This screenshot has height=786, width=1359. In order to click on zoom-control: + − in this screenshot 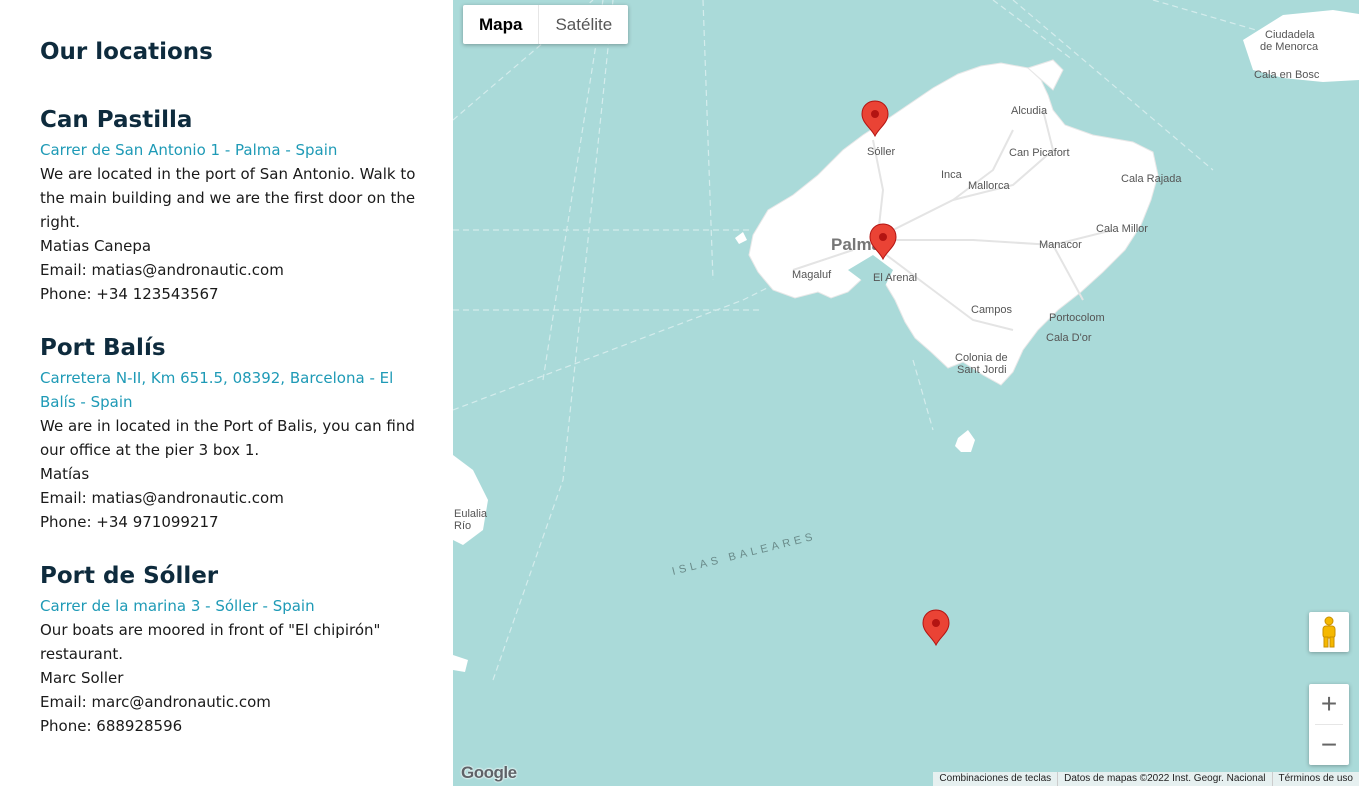, I will do `click(1329, 724)`.